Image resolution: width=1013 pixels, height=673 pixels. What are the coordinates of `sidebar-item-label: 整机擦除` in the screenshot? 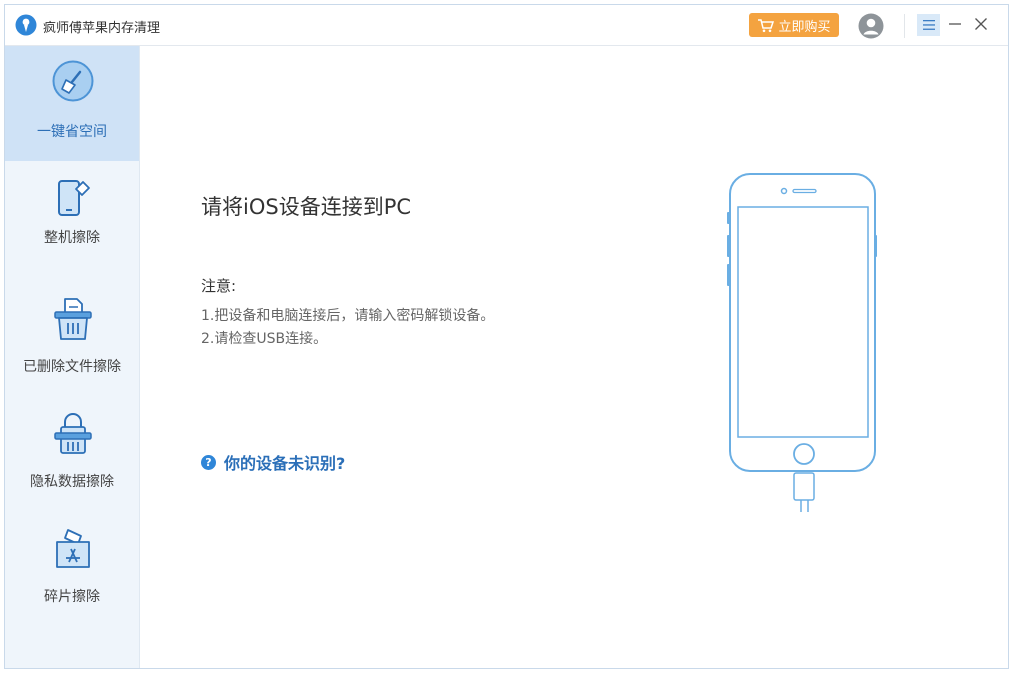 It's located at (72, 238).